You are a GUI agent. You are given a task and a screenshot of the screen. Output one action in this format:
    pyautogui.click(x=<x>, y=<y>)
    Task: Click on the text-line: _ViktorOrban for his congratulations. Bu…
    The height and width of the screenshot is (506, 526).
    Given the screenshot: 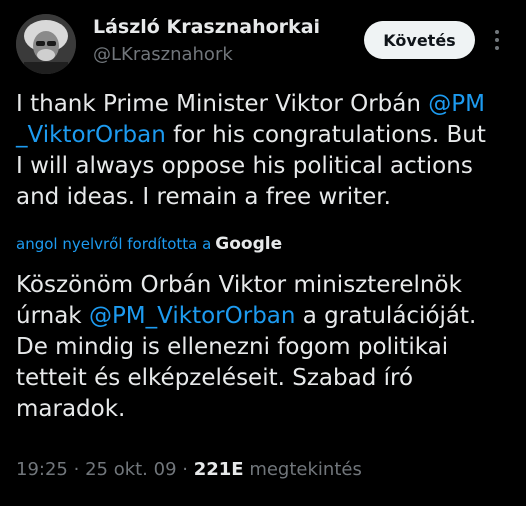 What is the action you would take?
    pyautogui.click(x=266, y=135)
    